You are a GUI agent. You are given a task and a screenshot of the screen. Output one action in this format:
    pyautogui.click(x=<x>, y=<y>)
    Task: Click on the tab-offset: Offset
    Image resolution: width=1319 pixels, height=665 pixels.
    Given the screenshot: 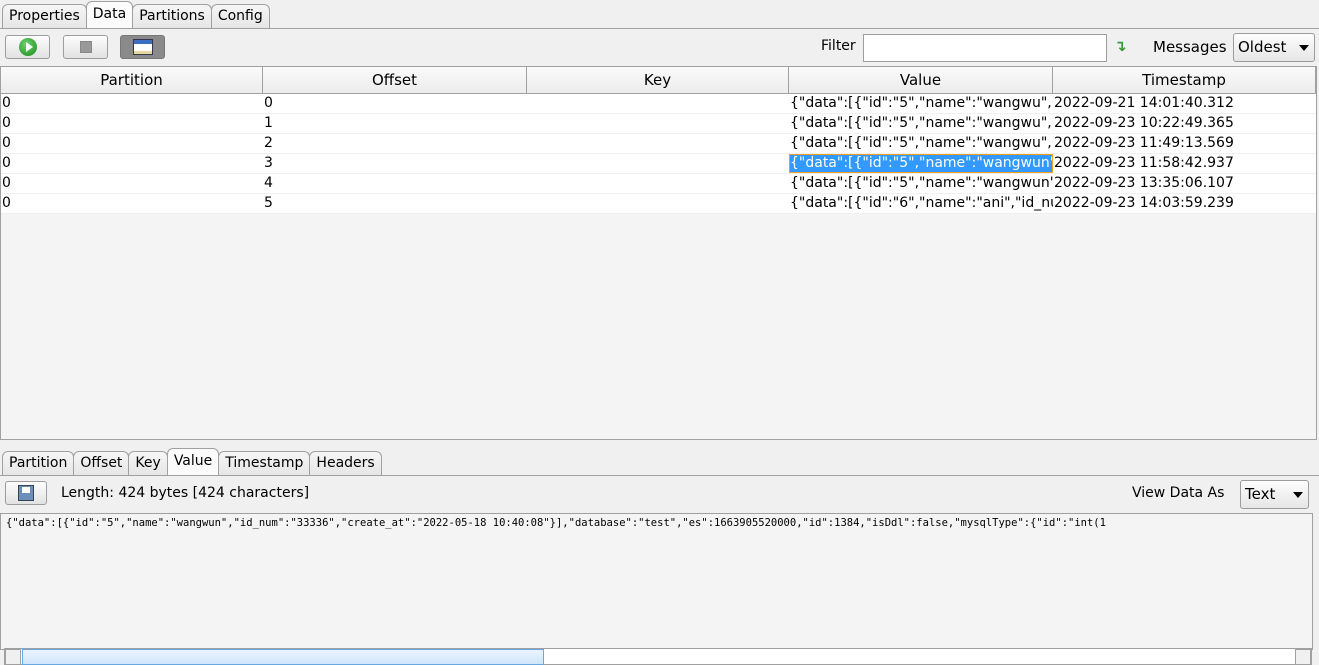 What is the action you would take?
    pyautogui.click(x=101, y=463)
    